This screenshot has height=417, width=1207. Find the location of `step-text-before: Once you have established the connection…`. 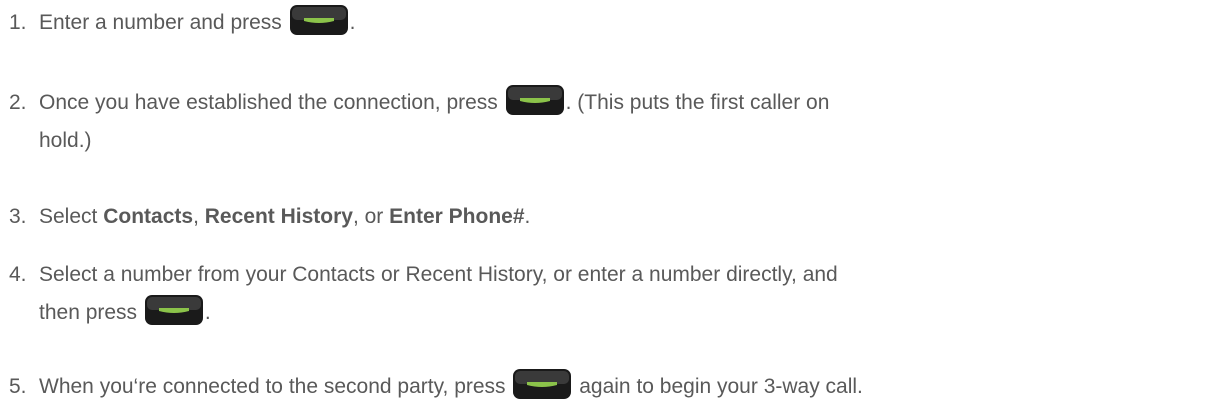

step-text-before: Once you have established the connection… is located at coordinates (271, 102).